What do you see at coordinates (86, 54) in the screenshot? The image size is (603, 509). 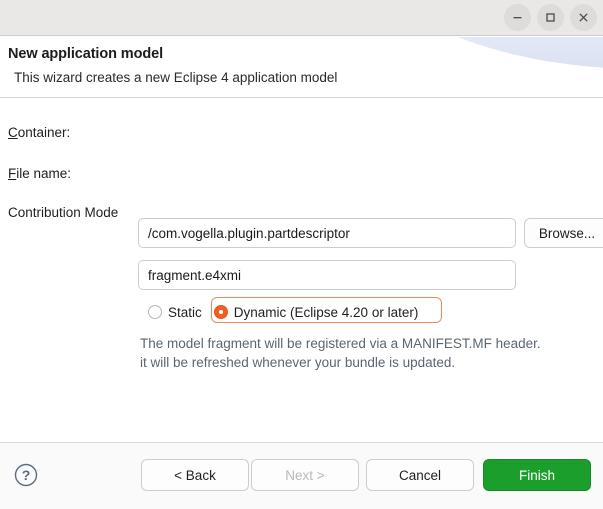 I see `page-title: New application model` at bounding box center [86, 54].